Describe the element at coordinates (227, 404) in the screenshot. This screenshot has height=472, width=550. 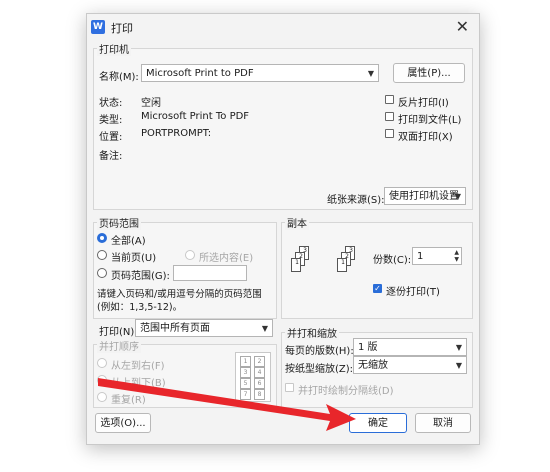
I see `annotation-arrow-icon` at that location.